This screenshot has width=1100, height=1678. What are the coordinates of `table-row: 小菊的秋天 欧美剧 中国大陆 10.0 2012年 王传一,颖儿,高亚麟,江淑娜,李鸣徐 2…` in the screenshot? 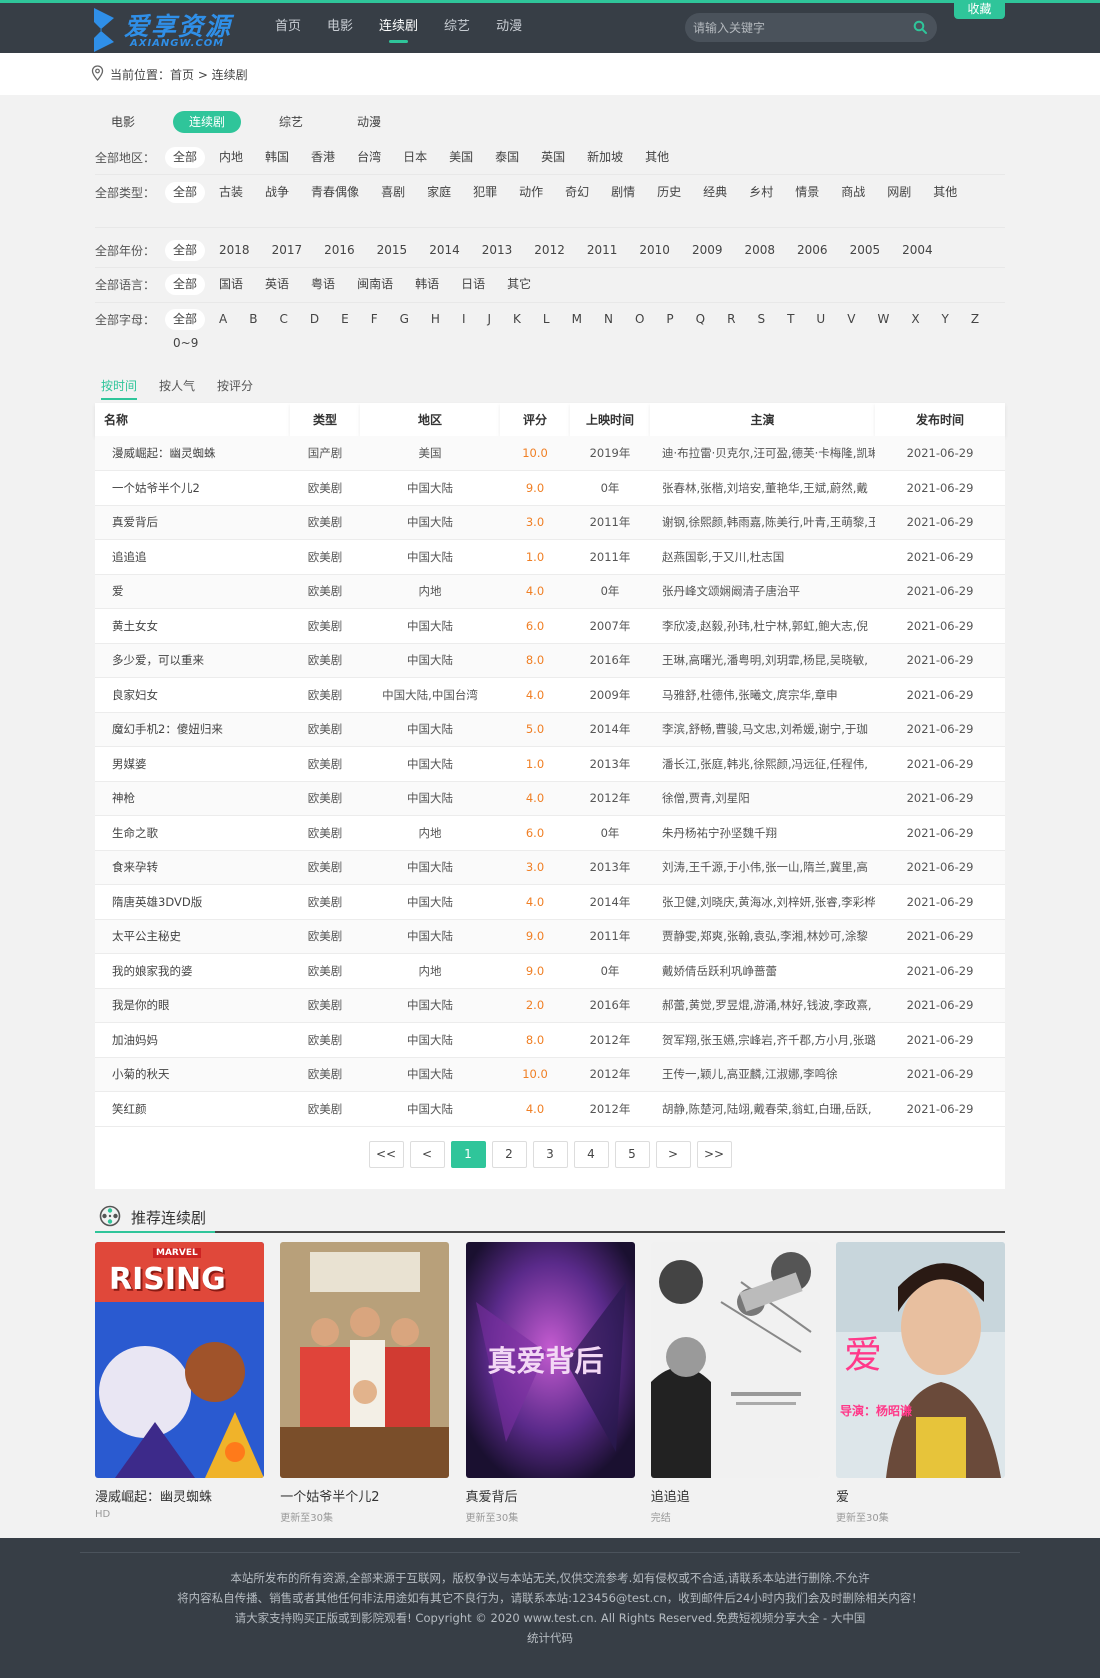 It's located at (550, 1074).